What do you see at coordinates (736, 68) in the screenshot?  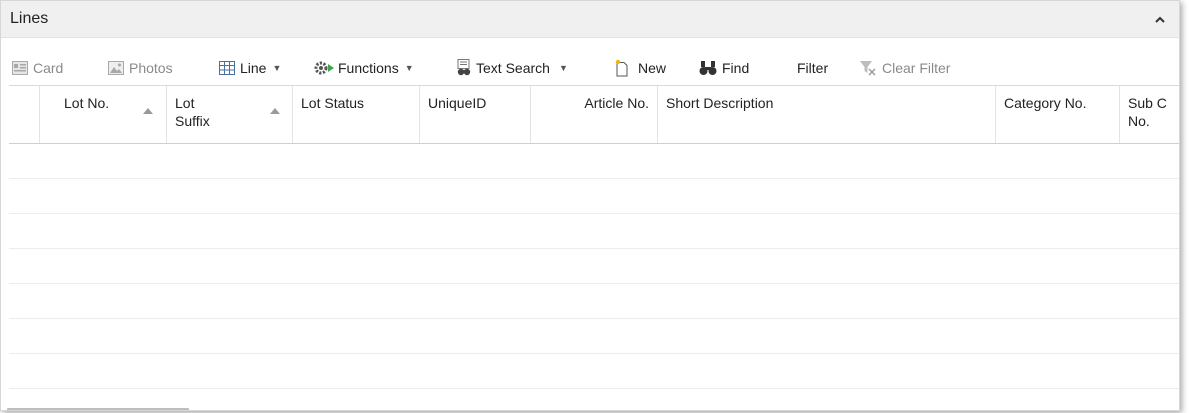 I see `find-label: Find` at bounding box center [736, 68].